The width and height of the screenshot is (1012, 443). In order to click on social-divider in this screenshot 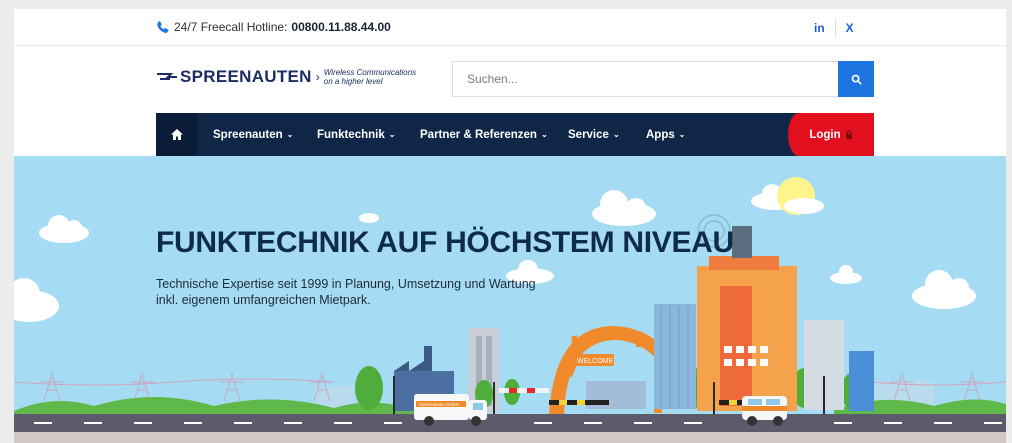, I will do `click(835, 28)`.